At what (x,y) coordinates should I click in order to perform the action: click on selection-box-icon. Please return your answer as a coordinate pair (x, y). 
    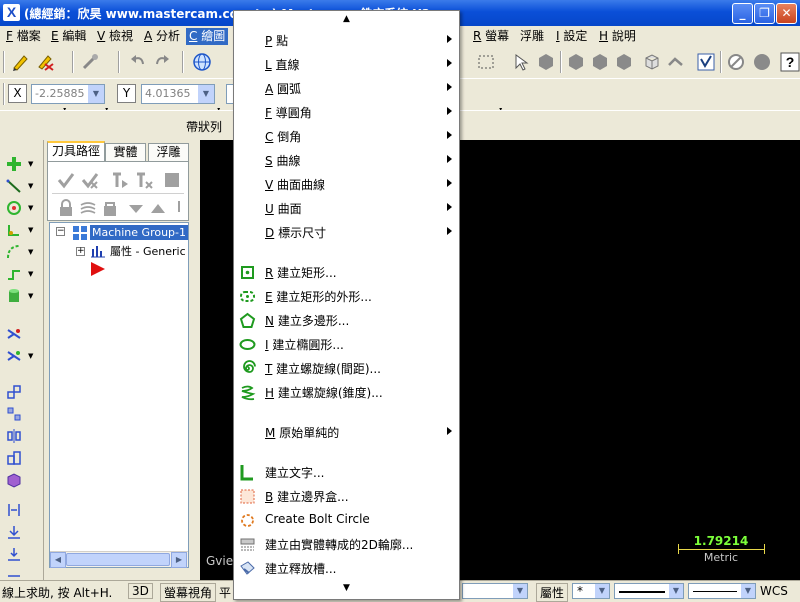
    Looking at the image, I should click on (486, 62).